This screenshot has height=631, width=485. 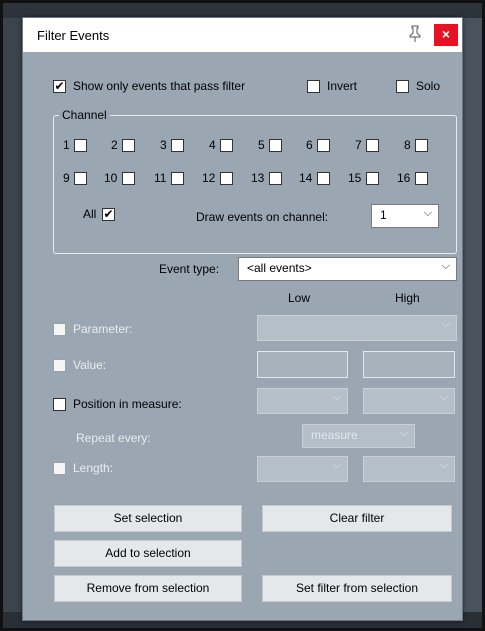 I want to click on channel-3-label: 3, so click(x=163, y=145).